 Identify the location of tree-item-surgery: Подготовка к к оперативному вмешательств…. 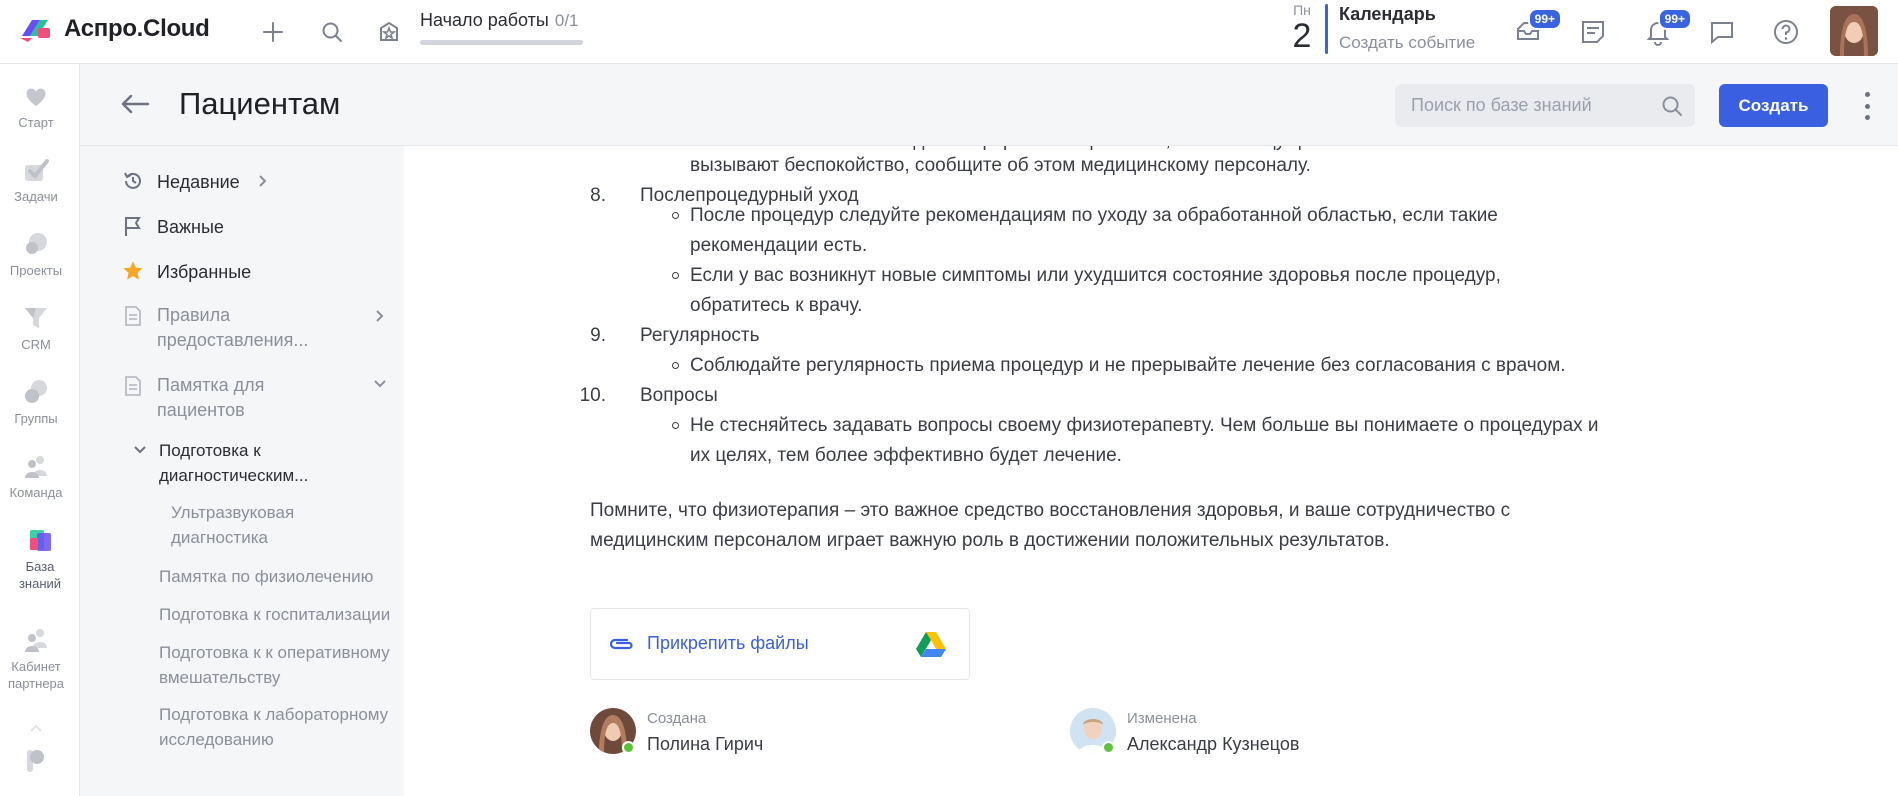
(281, 665).